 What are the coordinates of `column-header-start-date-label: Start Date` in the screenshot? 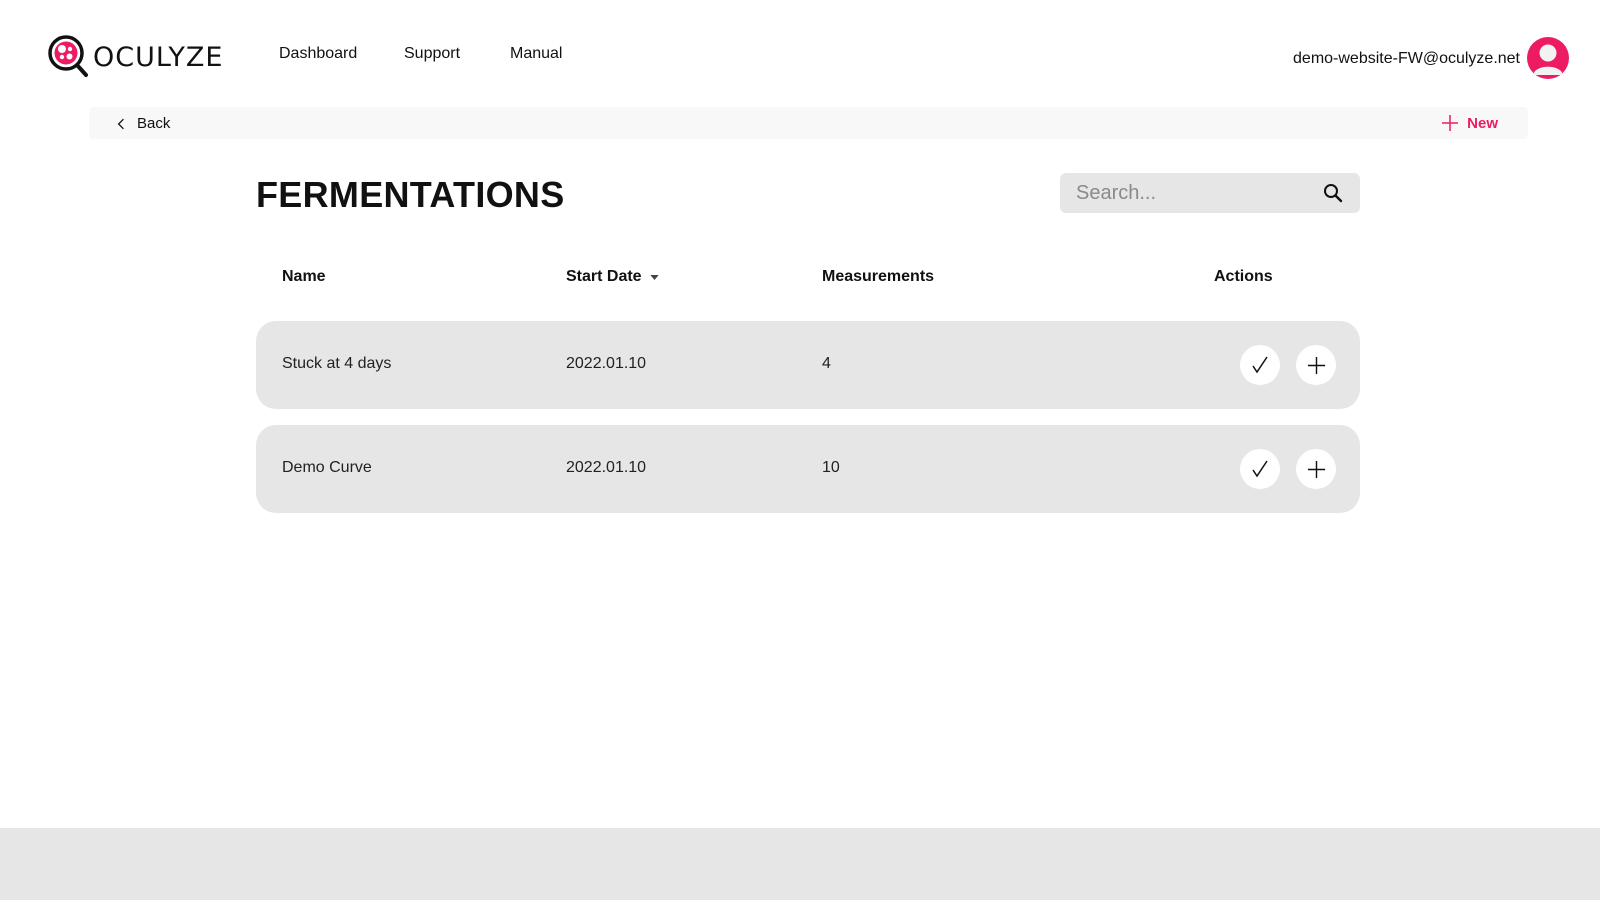 It's located at (604, 276).